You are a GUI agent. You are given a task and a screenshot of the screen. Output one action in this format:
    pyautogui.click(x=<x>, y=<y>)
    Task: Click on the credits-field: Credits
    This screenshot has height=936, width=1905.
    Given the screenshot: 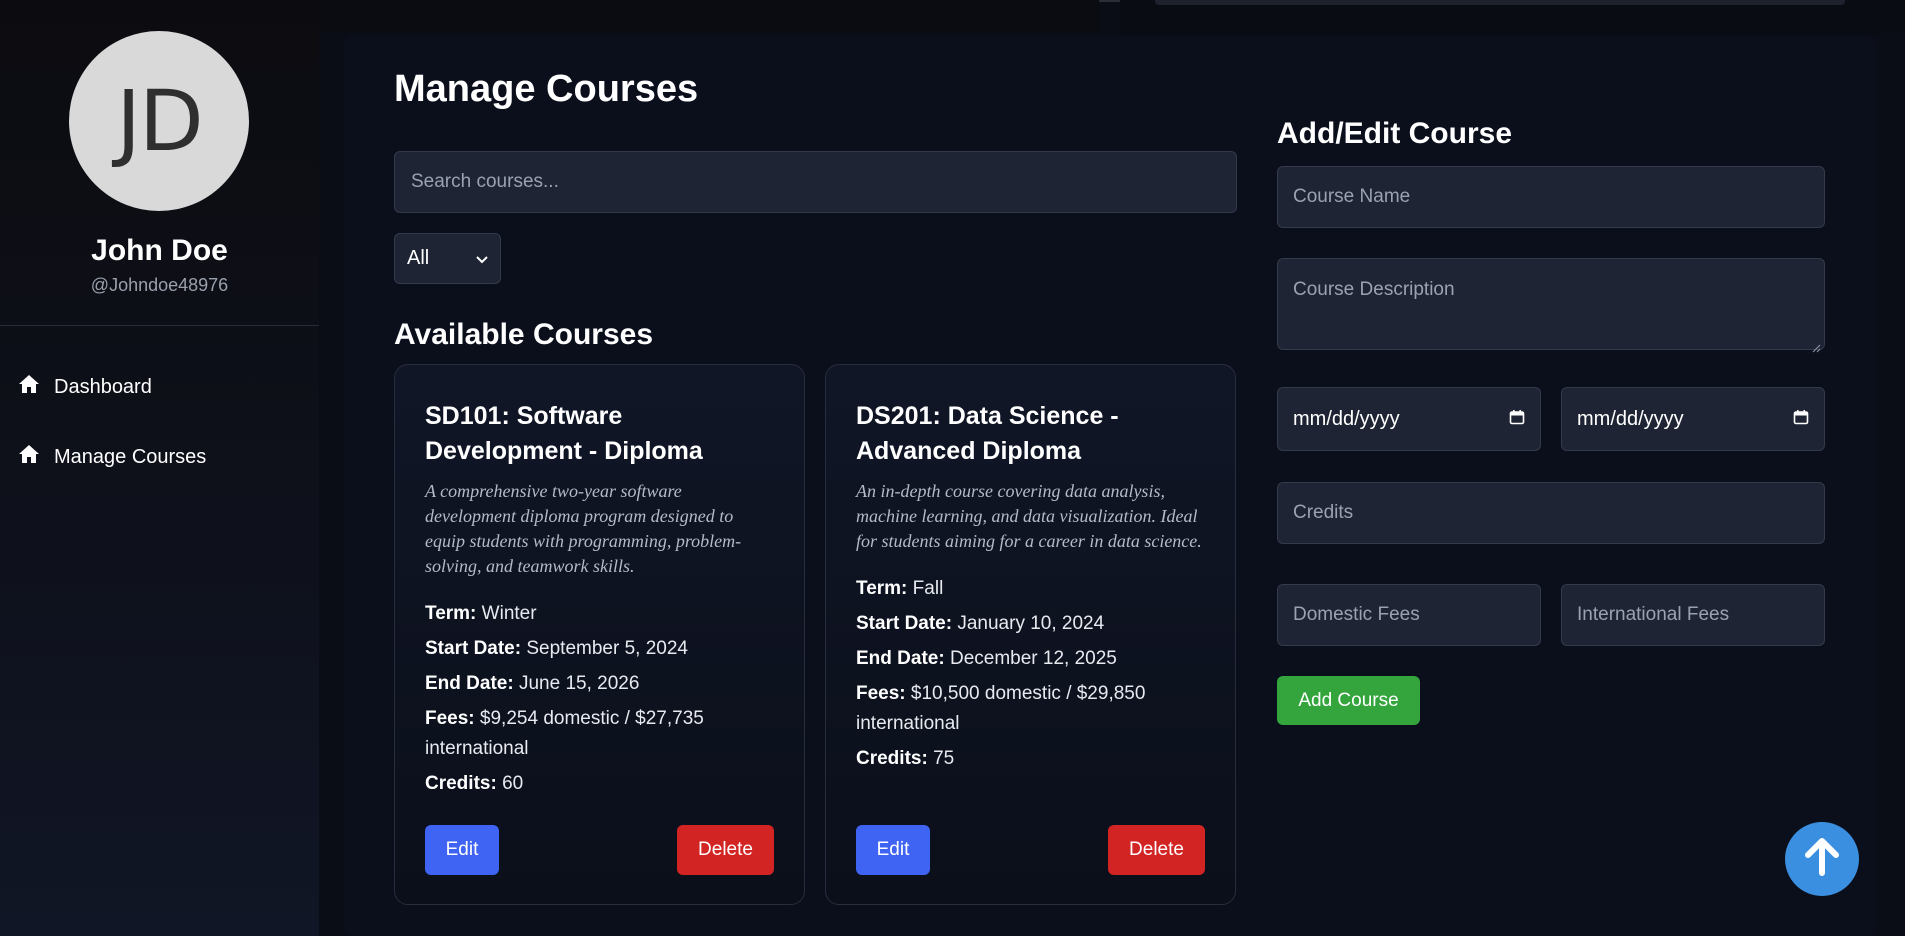 What is the action you would take?
    pyautogui.click(x=1551, y=513)
    